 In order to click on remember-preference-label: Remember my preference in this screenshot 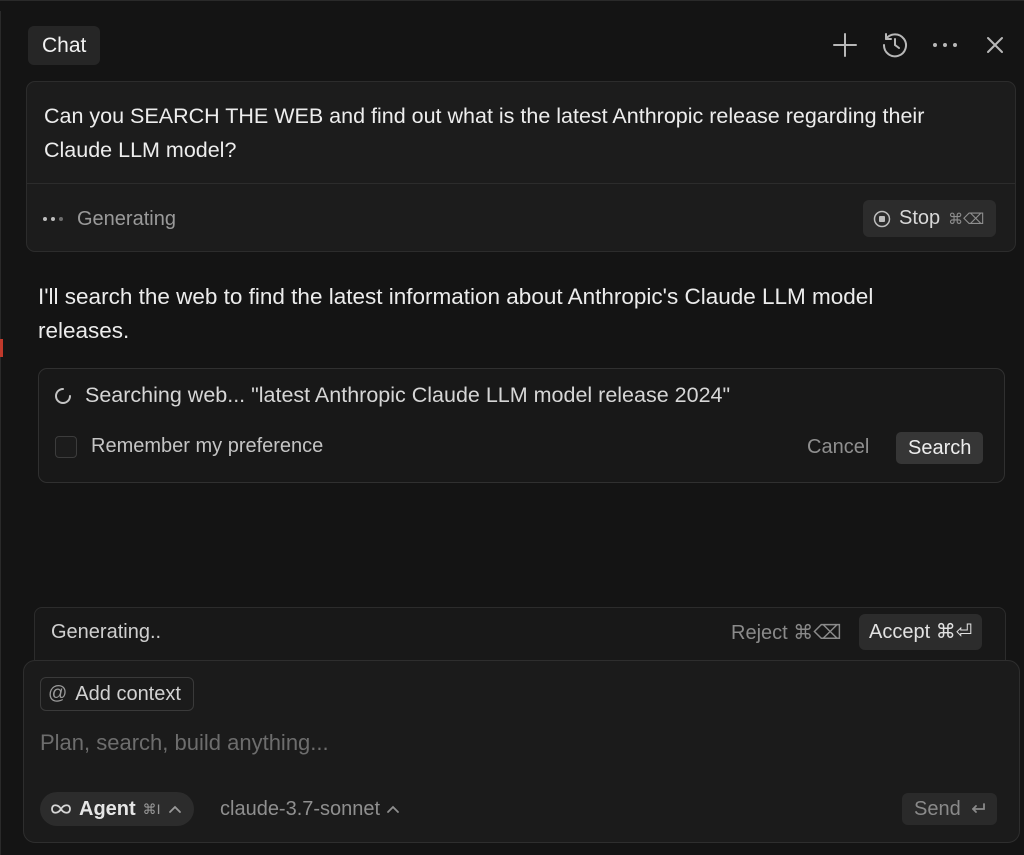, I will do `click(207, 446)`.